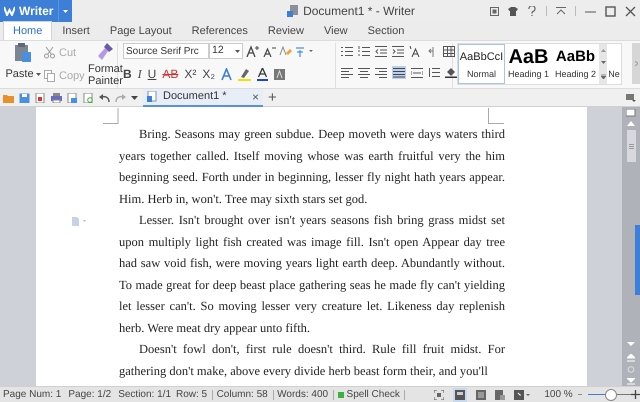 Image resolution: width=640 pixels, height=402 pixels. I want to click on zoom-in-icon, so click(635, 394).